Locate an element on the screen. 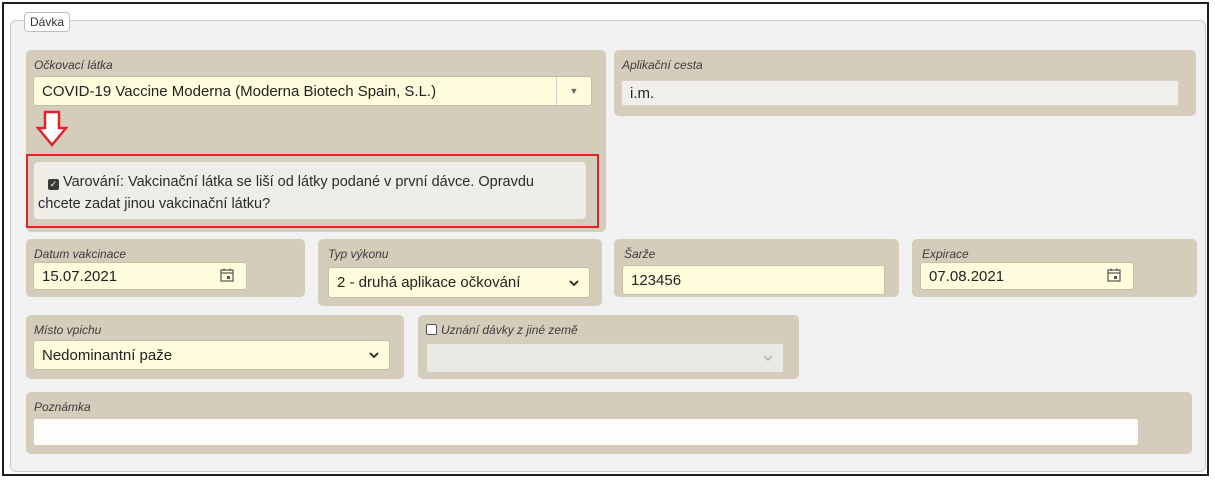  note-label: Poznámka is located at coordinates (62, 407).